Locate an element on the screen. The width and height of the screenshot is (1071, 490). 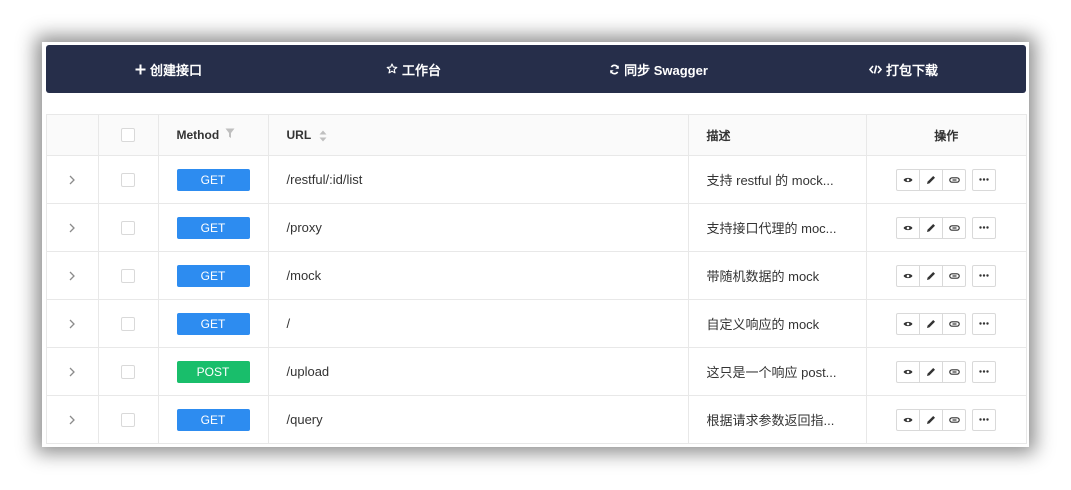
sync-icon is located at coordinates (614, 69).